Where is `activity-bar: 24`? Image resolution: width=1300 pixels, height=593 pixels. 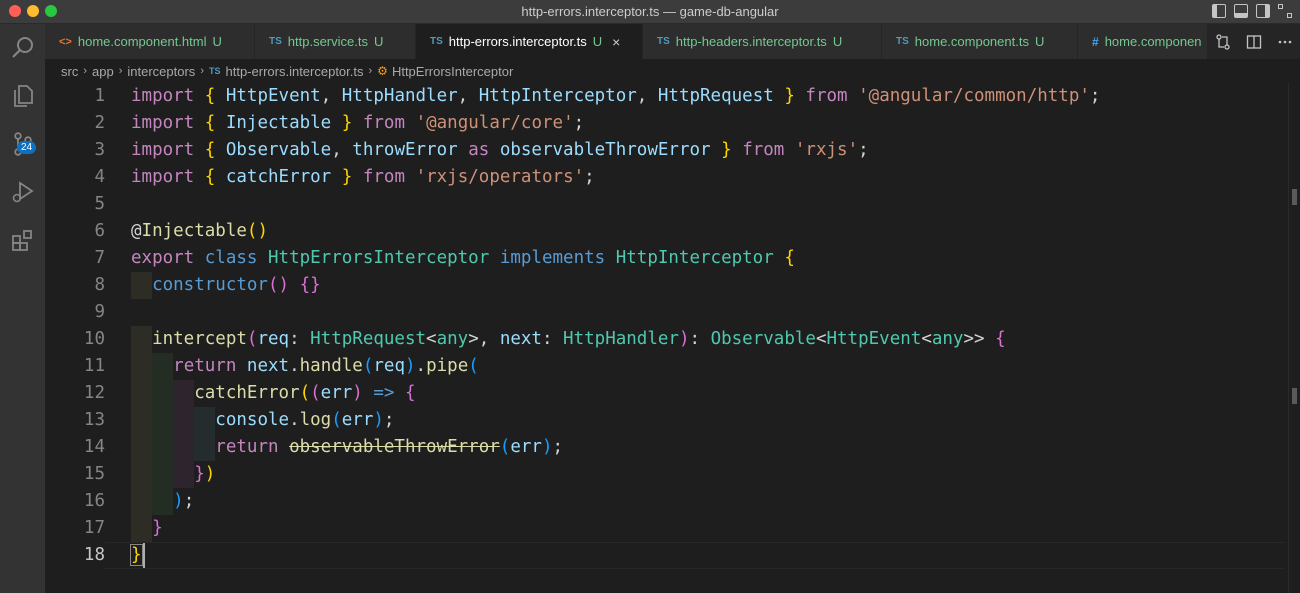
activity-bar: 24 is located at coordinates (22, 308).